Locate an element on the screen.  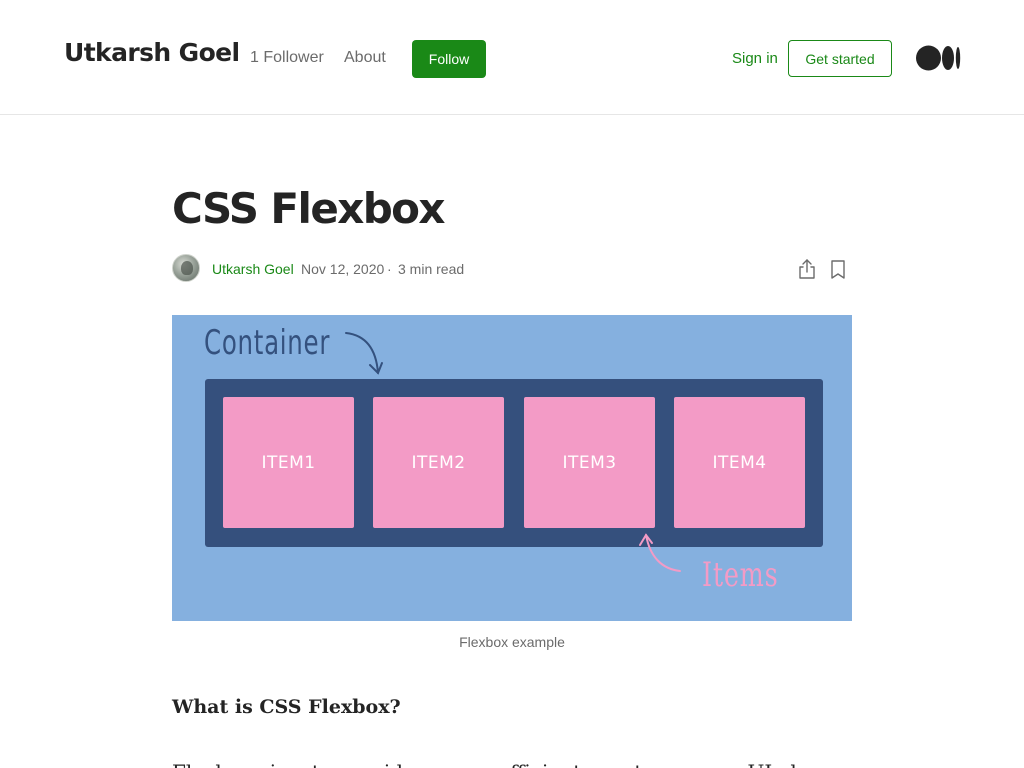
article-title: CSS Flexbox is located at coordinates (309, 208).